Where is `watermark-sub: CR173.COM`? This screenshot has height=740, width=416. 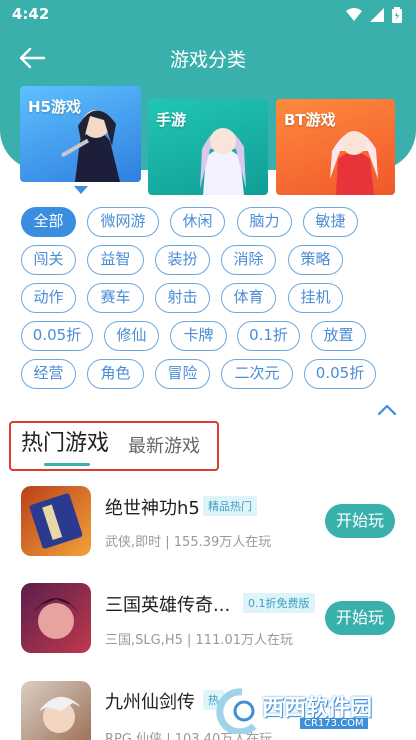
watermark-sub: CR173.COM is located at coordinates (334, 723).